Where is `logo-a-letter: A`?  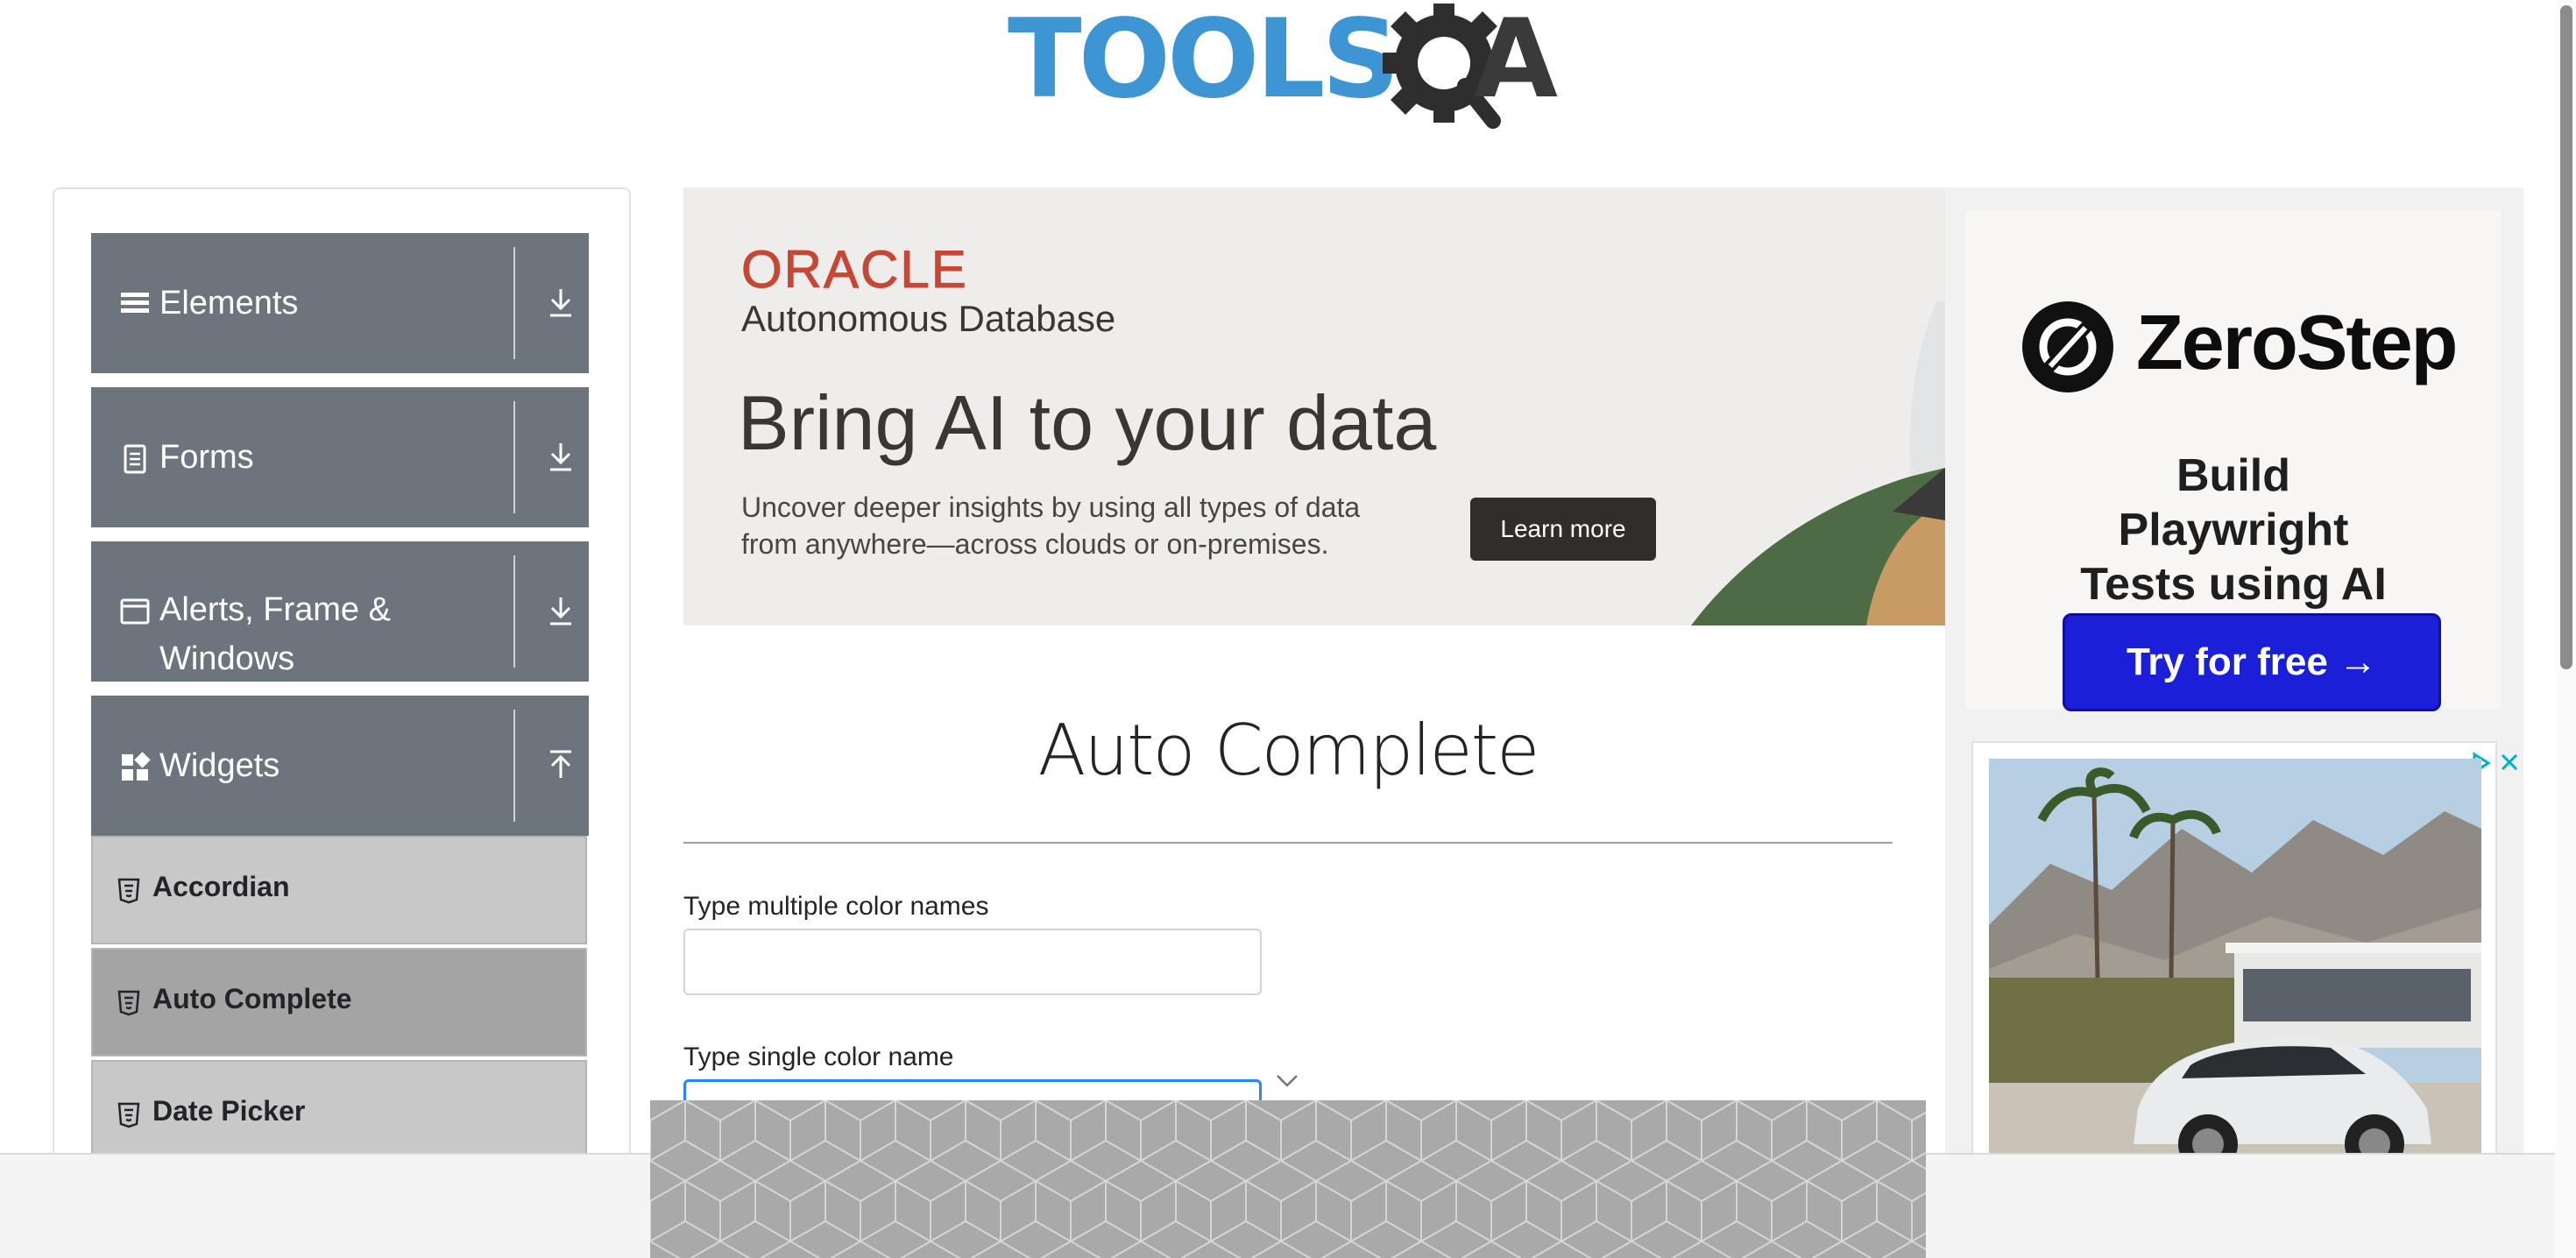 logo-a-letter: A is located at coordinates (1516, 61).